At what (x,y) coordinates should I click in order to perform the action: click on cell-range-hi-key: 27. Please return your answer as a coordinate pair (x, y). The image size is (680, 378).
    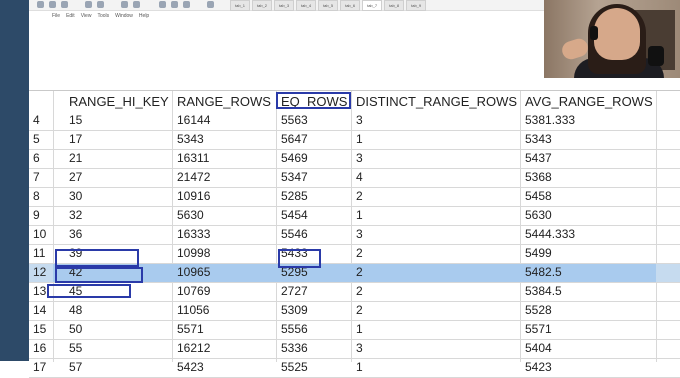
    Looking at the image, I should click on (75, 177).